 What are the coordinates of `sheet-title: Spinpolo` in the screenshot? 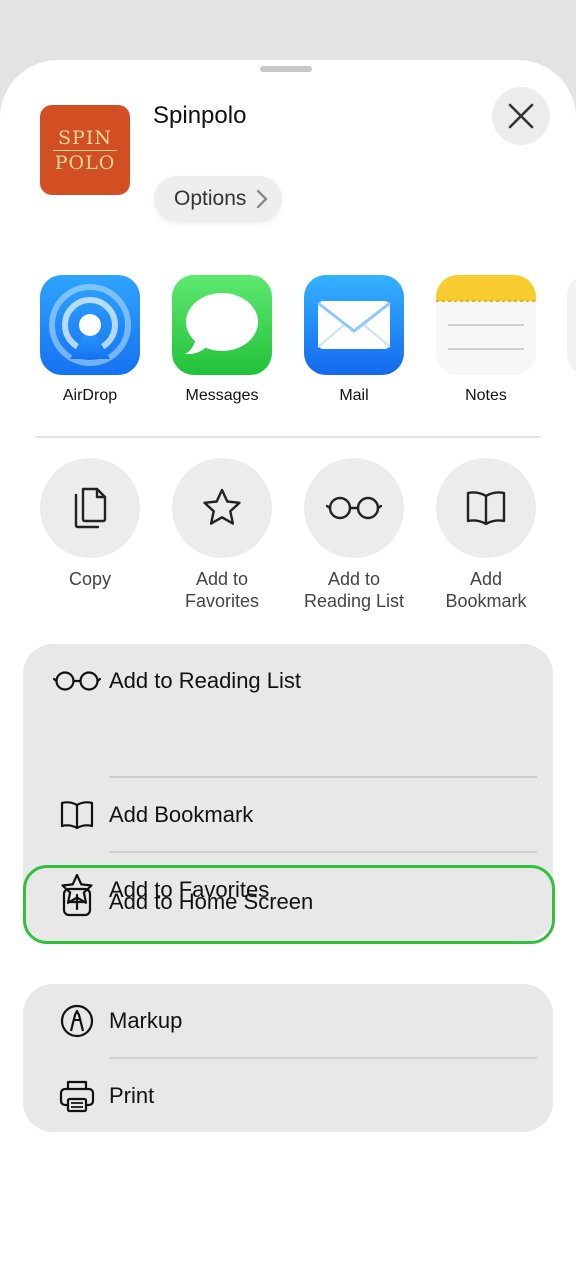 It's located at (200, 115).